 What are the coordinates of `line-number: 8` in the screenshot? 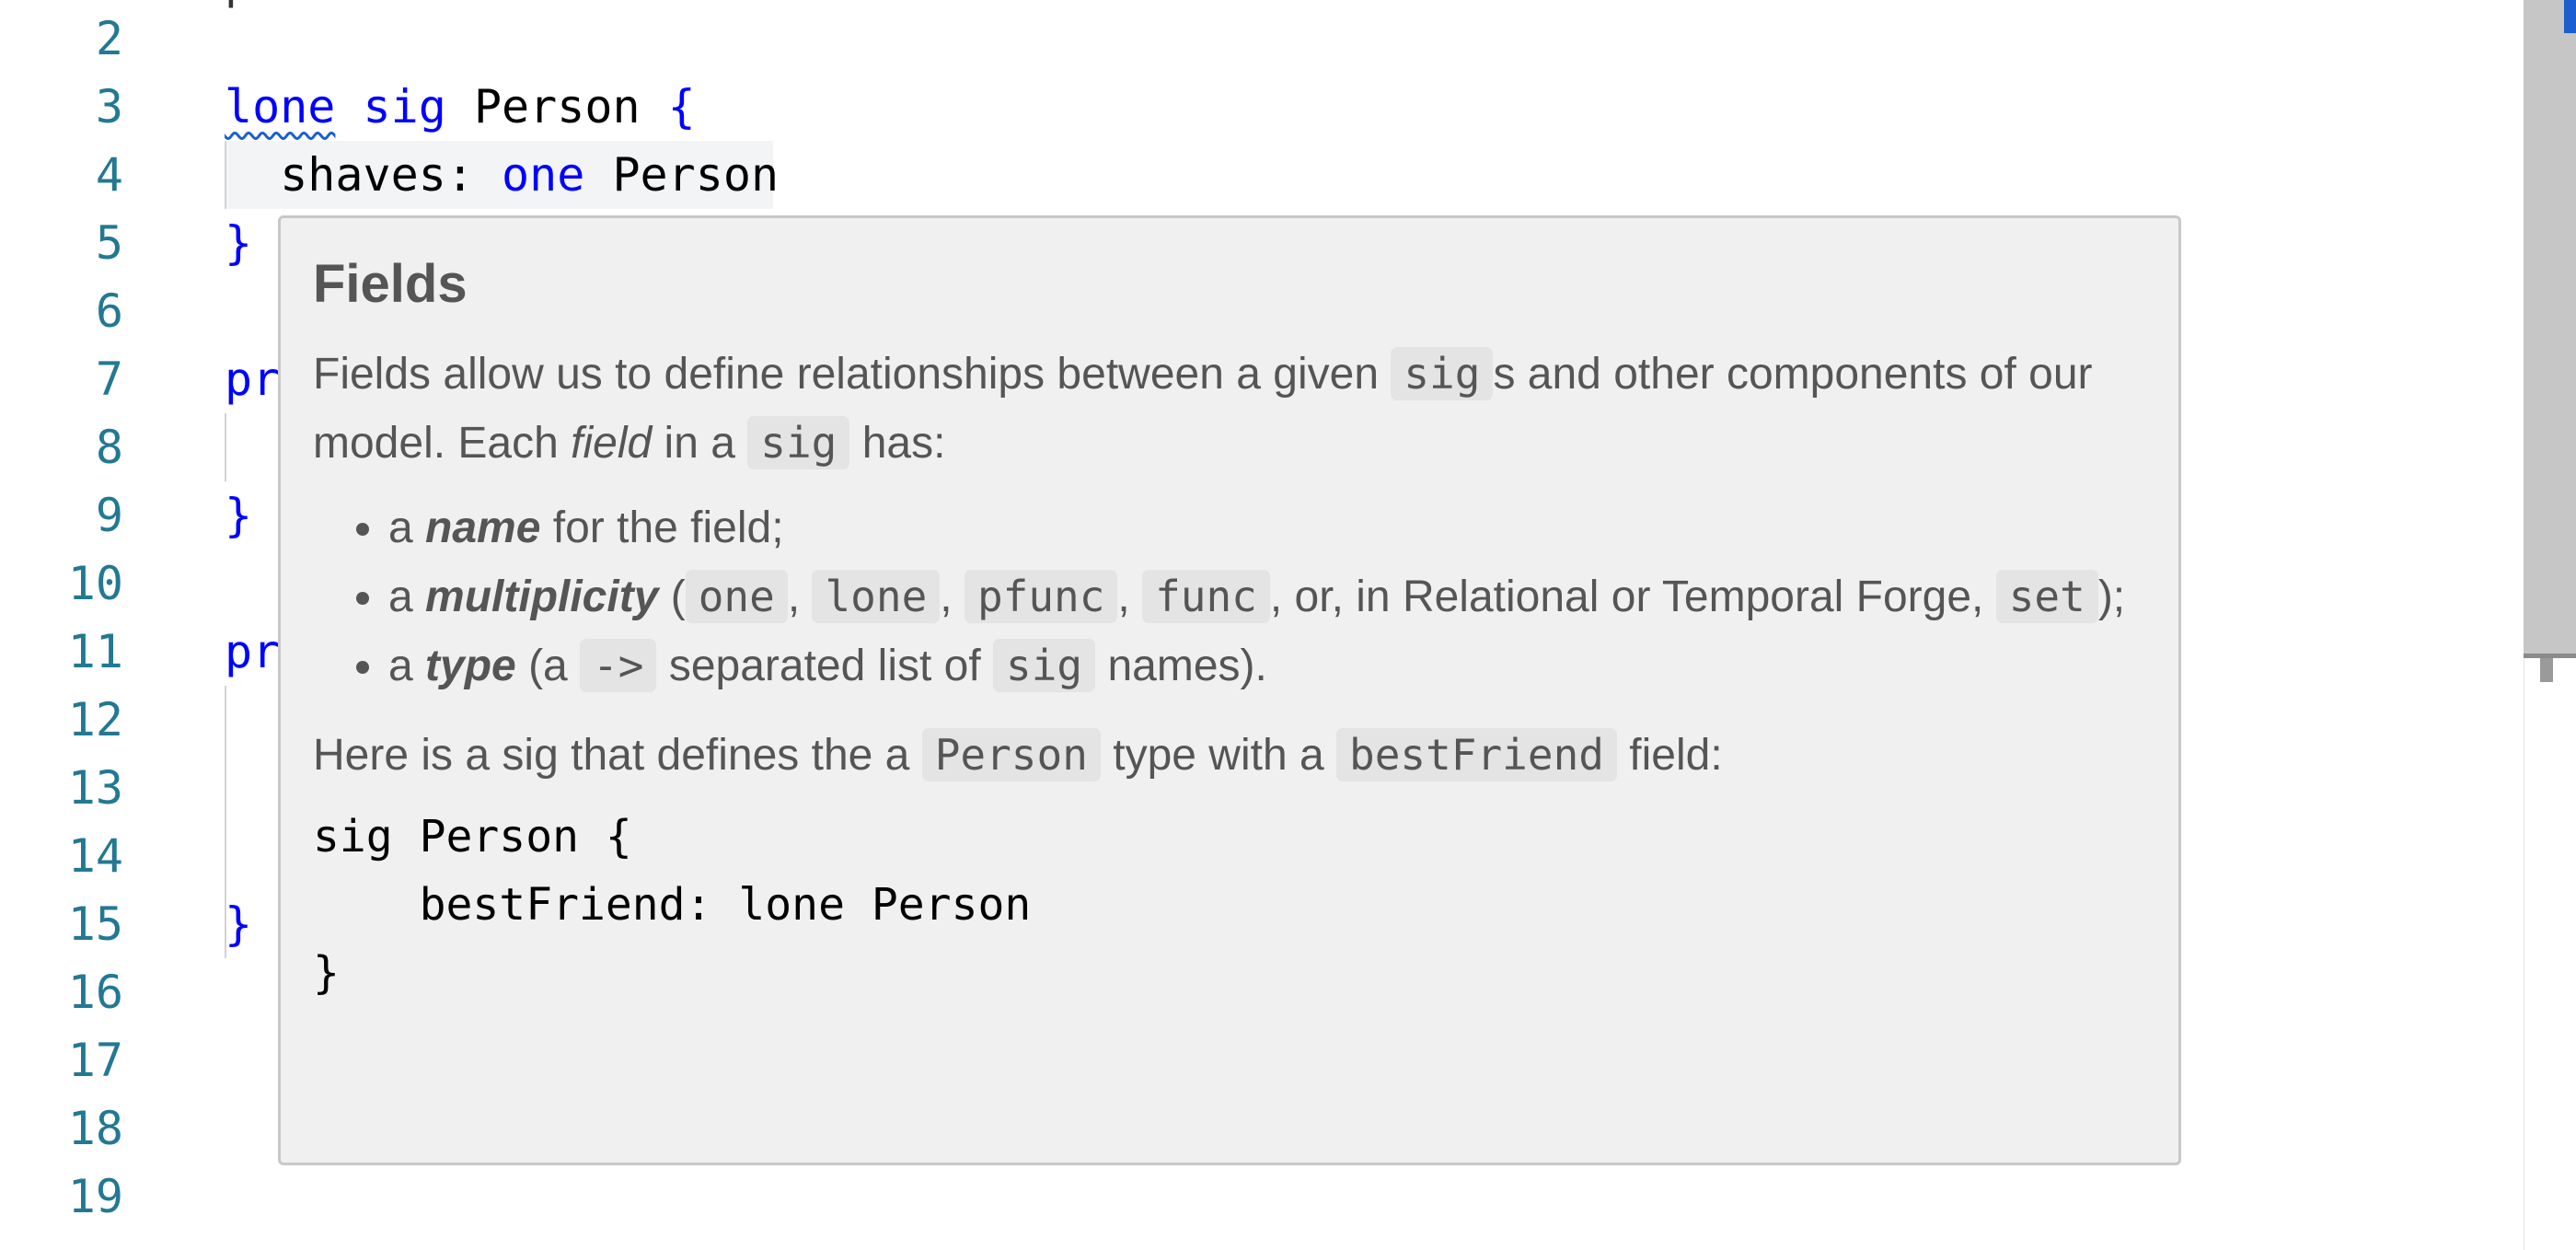 It's located at (109, 447).